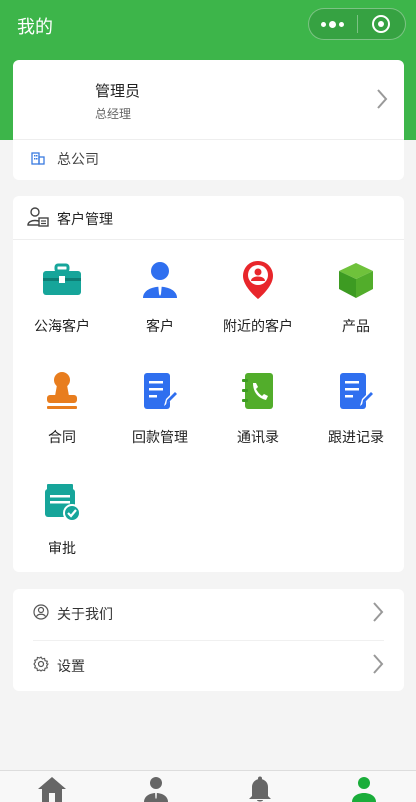 This screenshot has height=802, width=416. Describe the element at coordinates (78, 160) in the screenshot. I see `company-name: 总公司` at that location.